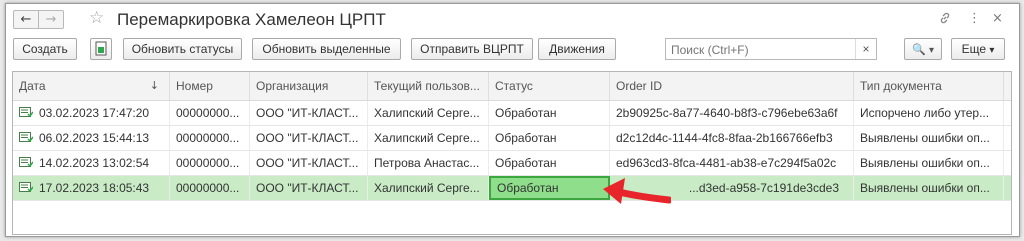  What do you see at coordinates (577, 49) in the screenshot?
I see `movements-button: Движения` at bounding box center [577, 49].